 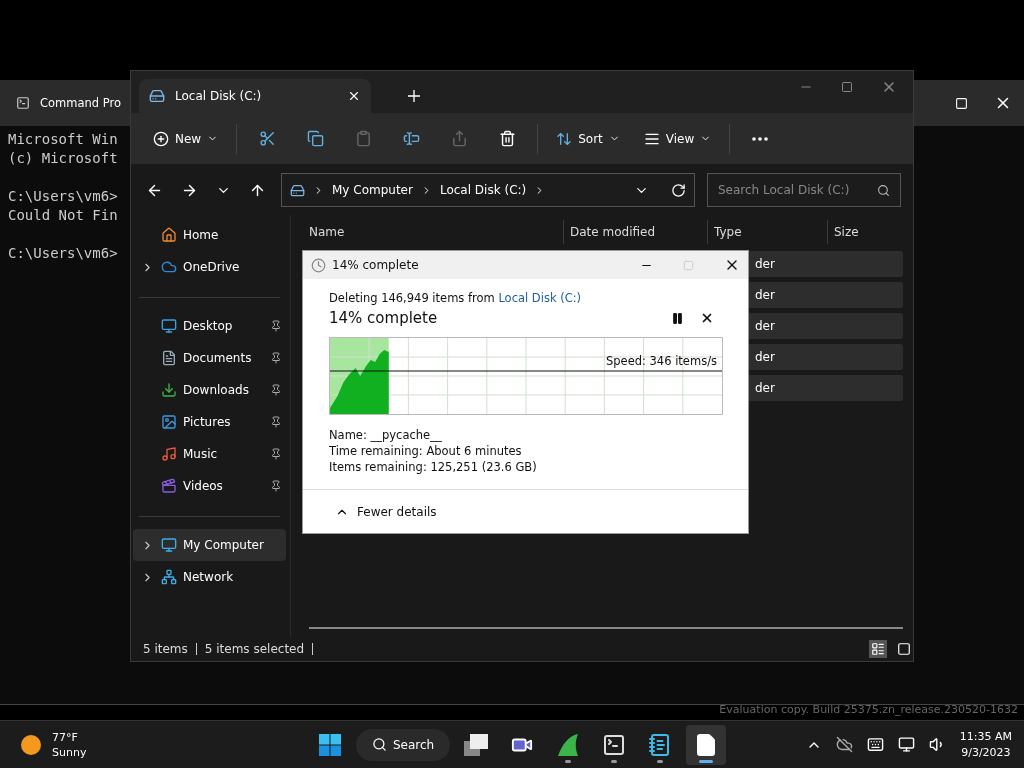 What do you see at coordinates (315, 138) in the screenshot?
I see `copy-icon` at bounding box center [315, 138].